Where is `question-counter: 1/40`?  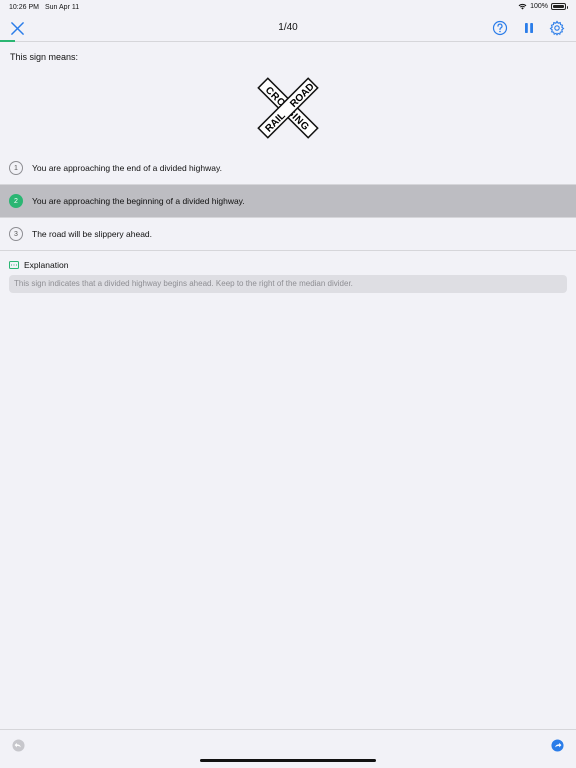
question-counter: 1/40 is located at coordinates (288, 27).